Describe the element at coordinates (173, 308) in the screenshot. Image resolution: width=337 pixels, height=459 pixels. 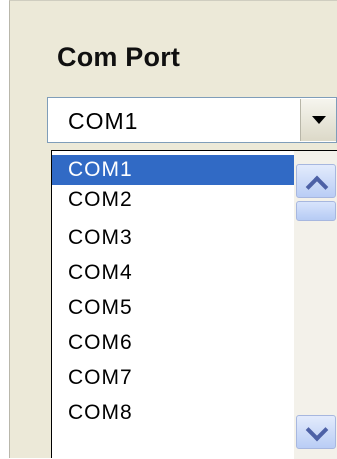
I see `list-item-com5: COM5` at that location.